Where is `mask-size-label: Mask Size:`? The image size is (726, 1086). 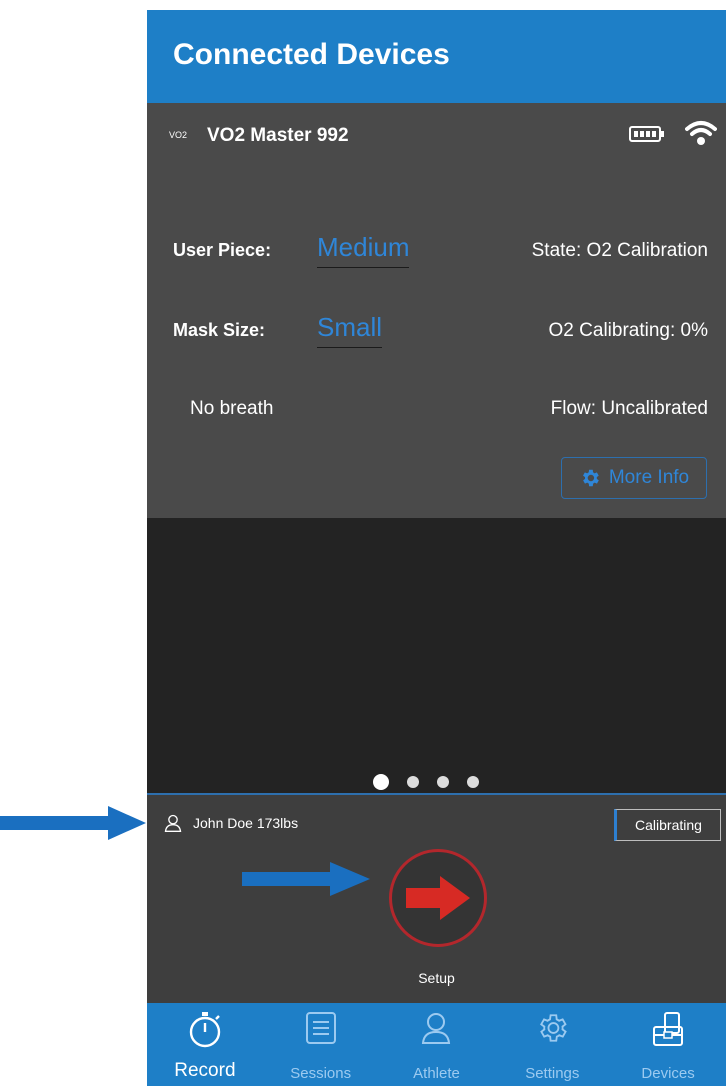
mask-size-label: Mask Size: is located at coordinates (219, 330).